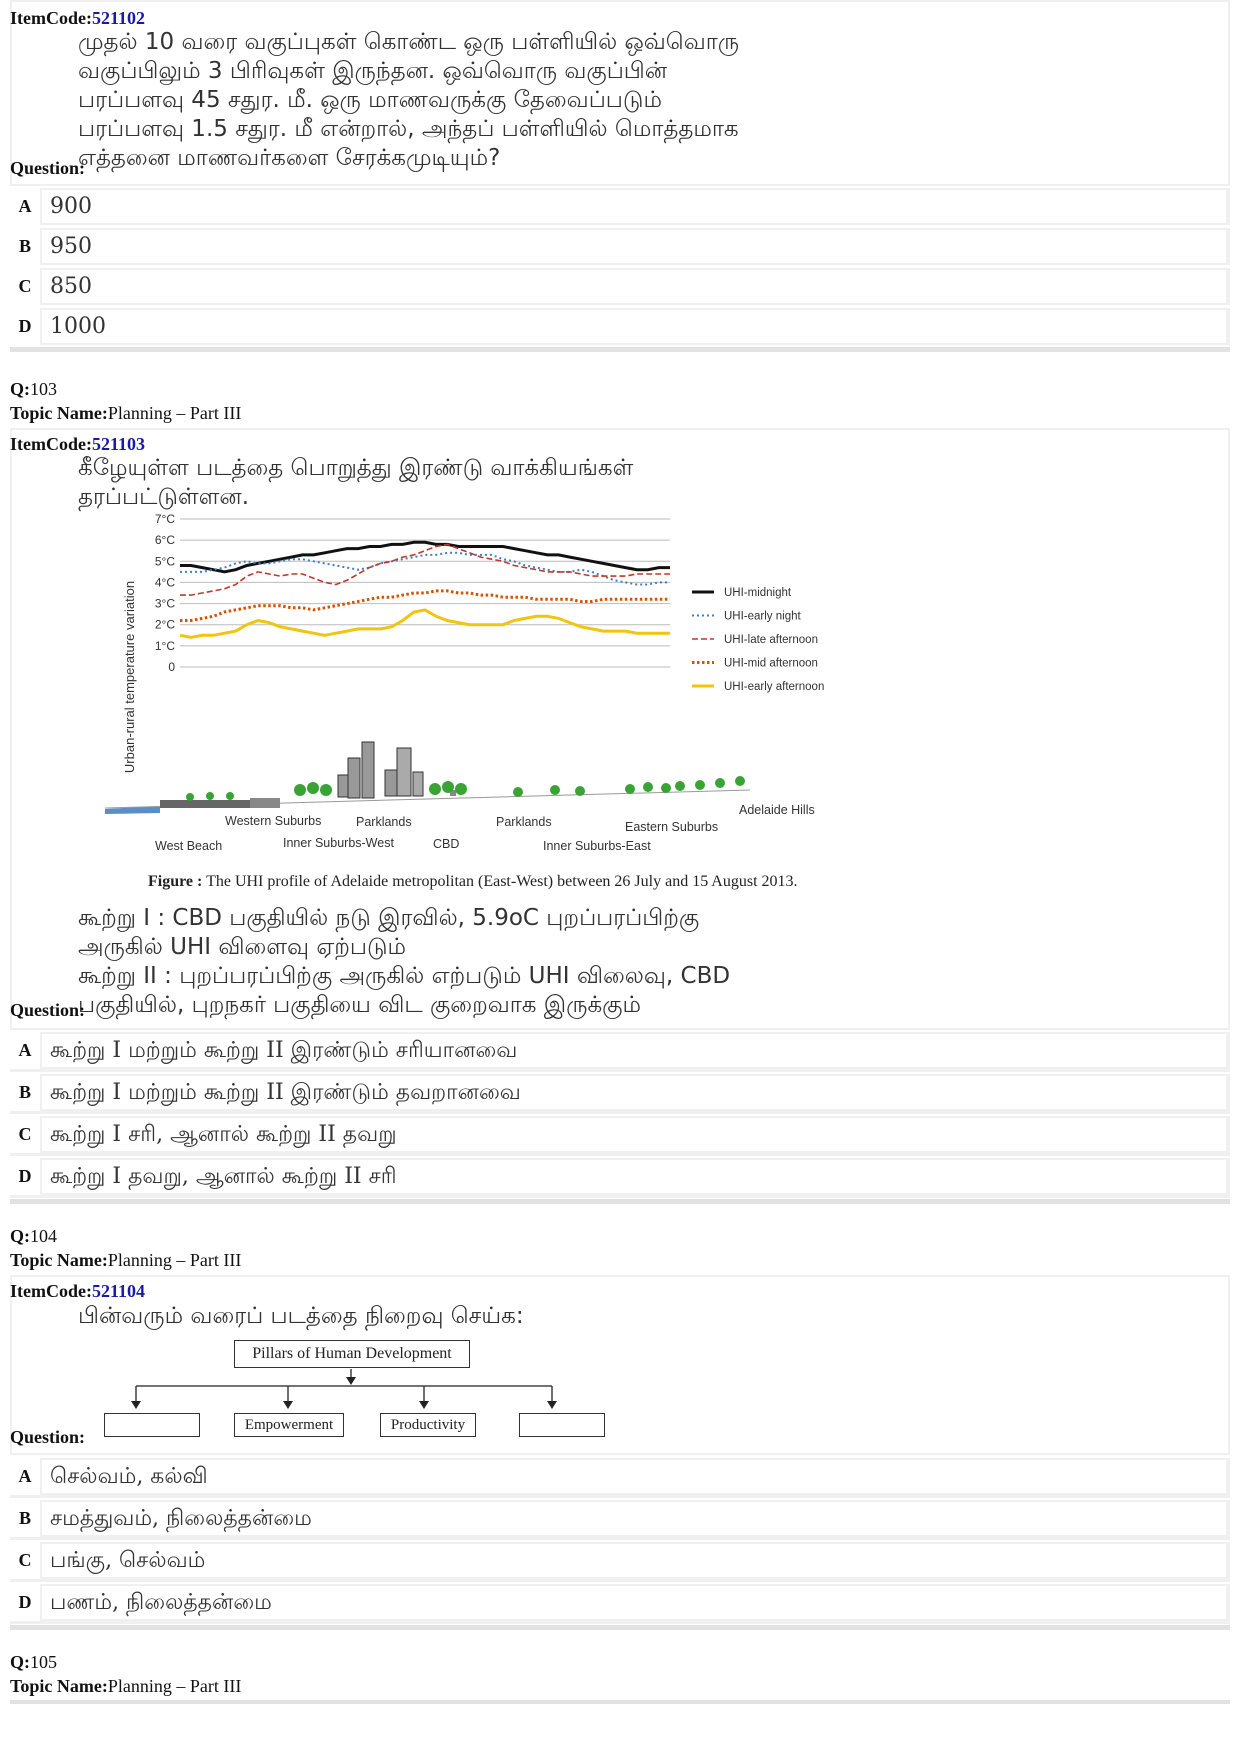 The width and height of the screenshot is (1240, 1755). I want to click on y-tick-labels: 0 1°C 2°C 3°C 4°C 5°C 6°C 7°C, so click(165, 593).